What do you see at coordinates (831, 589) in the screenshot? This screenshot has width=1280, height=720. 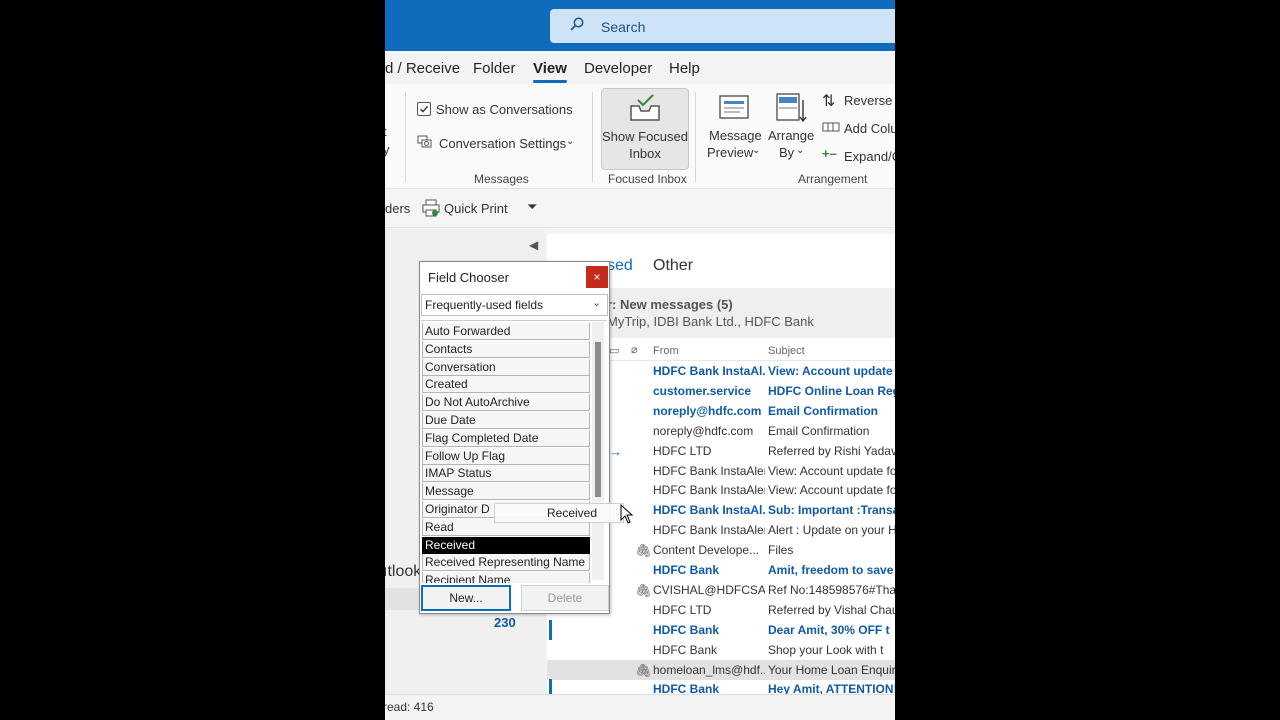 I see `message-subject: Ref No:148598576#Thank` at bounding box center [831, 589].